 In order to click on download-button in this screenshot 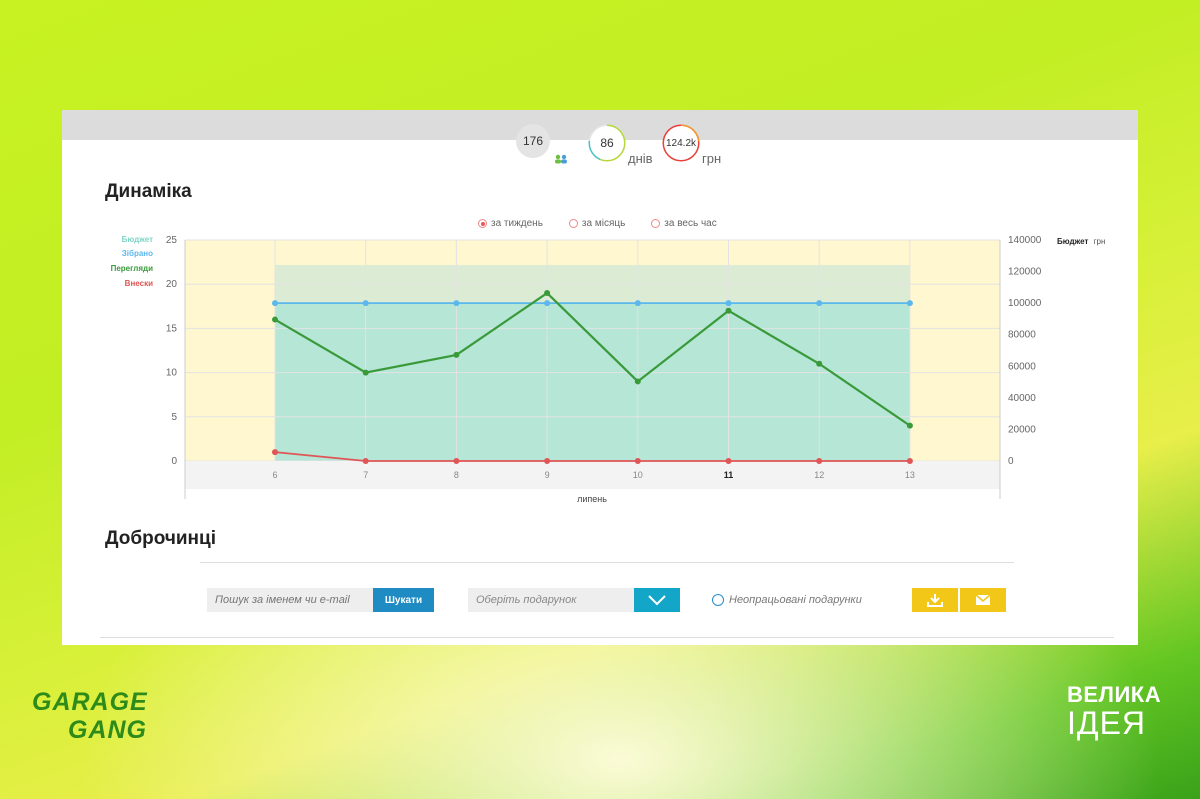, I will do `click(935, 600)`.